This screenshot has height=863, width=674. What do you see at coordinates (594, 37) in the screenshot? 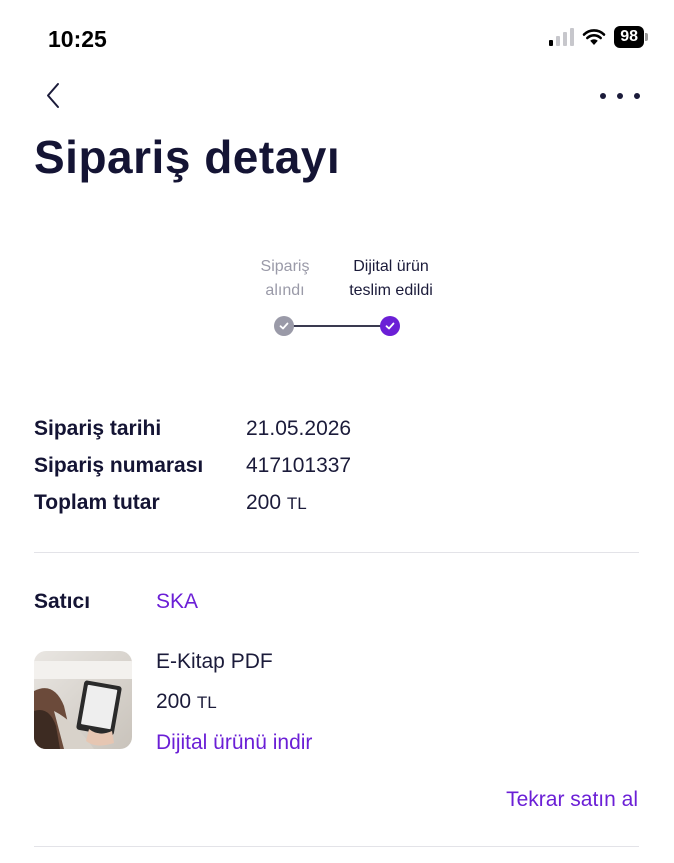
I see `wifi-icon` at bounding box center [594, 37].